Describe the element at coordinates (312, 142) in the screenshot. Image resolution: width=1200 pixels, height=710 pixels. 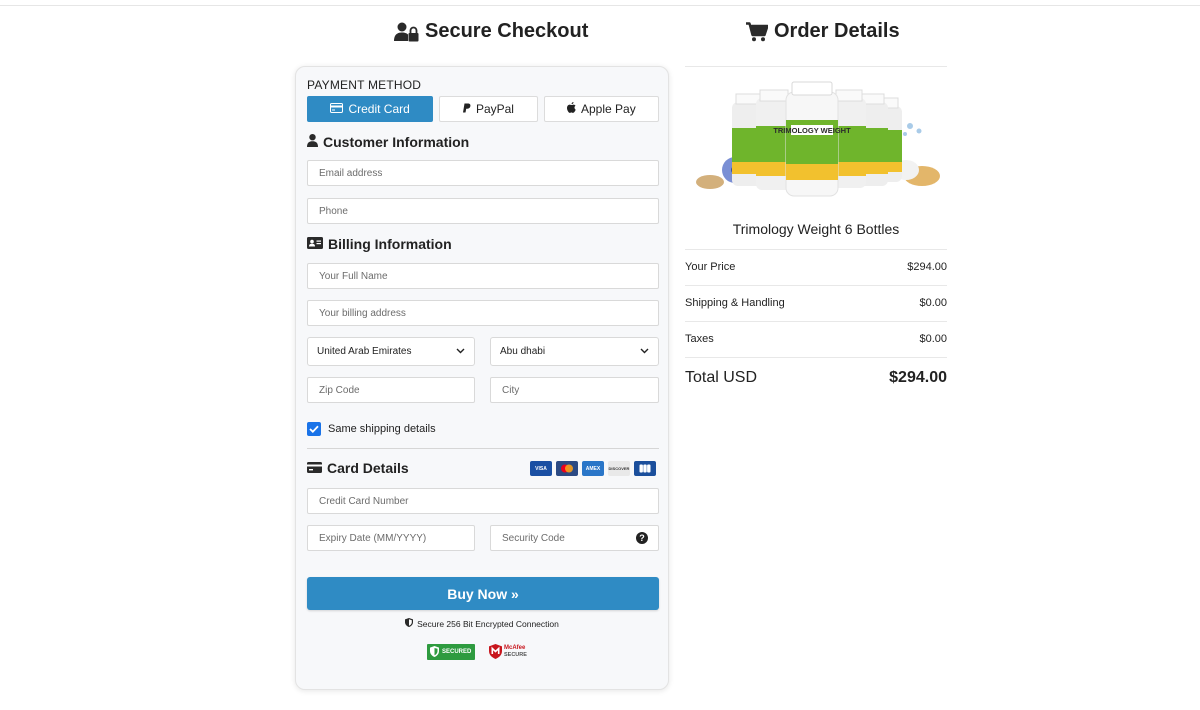
I see `user-icon` at that location.